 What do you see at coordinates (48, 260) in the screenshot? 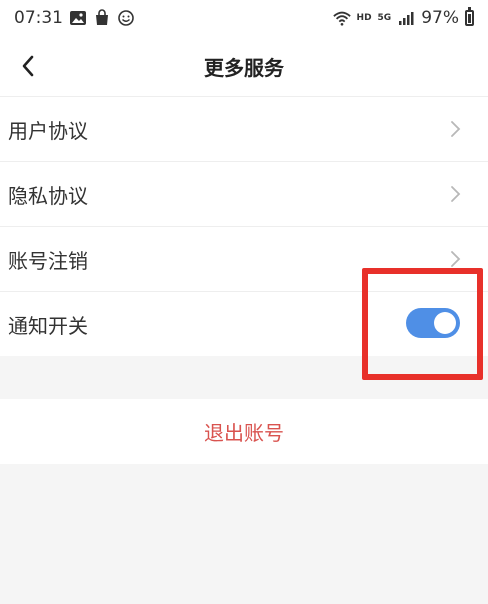
I see `settings-item-label: 账号注销` at bounding box center [48, 260].